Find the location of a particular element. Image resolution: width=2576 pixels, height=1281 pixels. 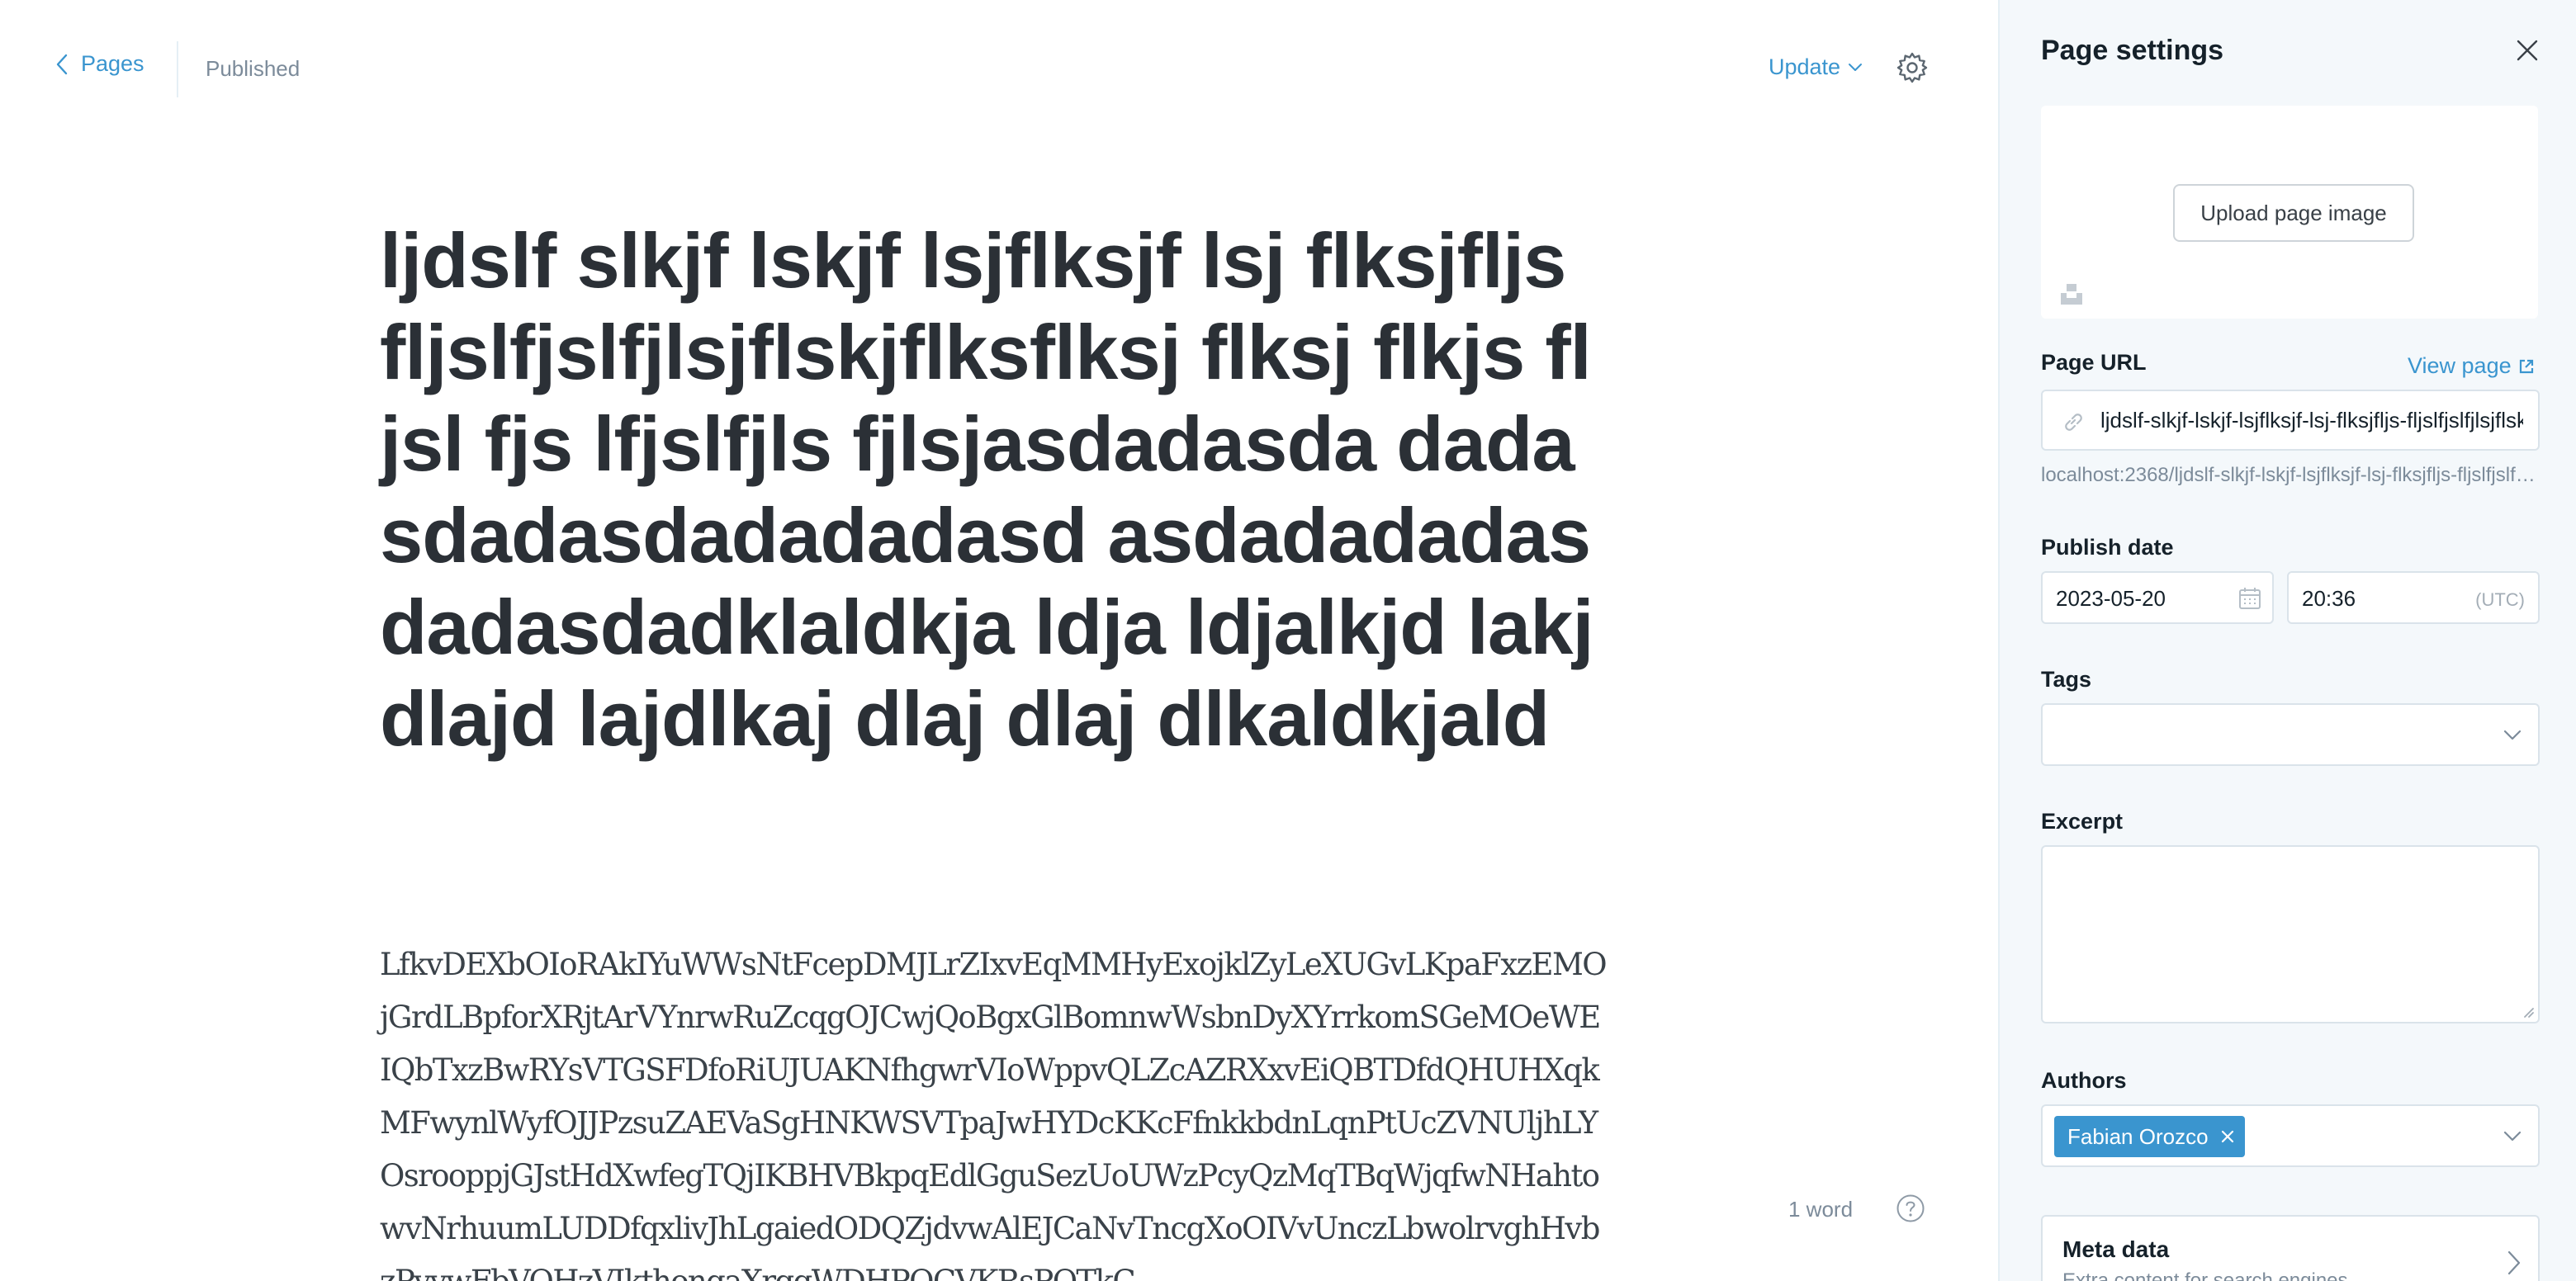

calendar-icon is located at coordinates (2249, 598).